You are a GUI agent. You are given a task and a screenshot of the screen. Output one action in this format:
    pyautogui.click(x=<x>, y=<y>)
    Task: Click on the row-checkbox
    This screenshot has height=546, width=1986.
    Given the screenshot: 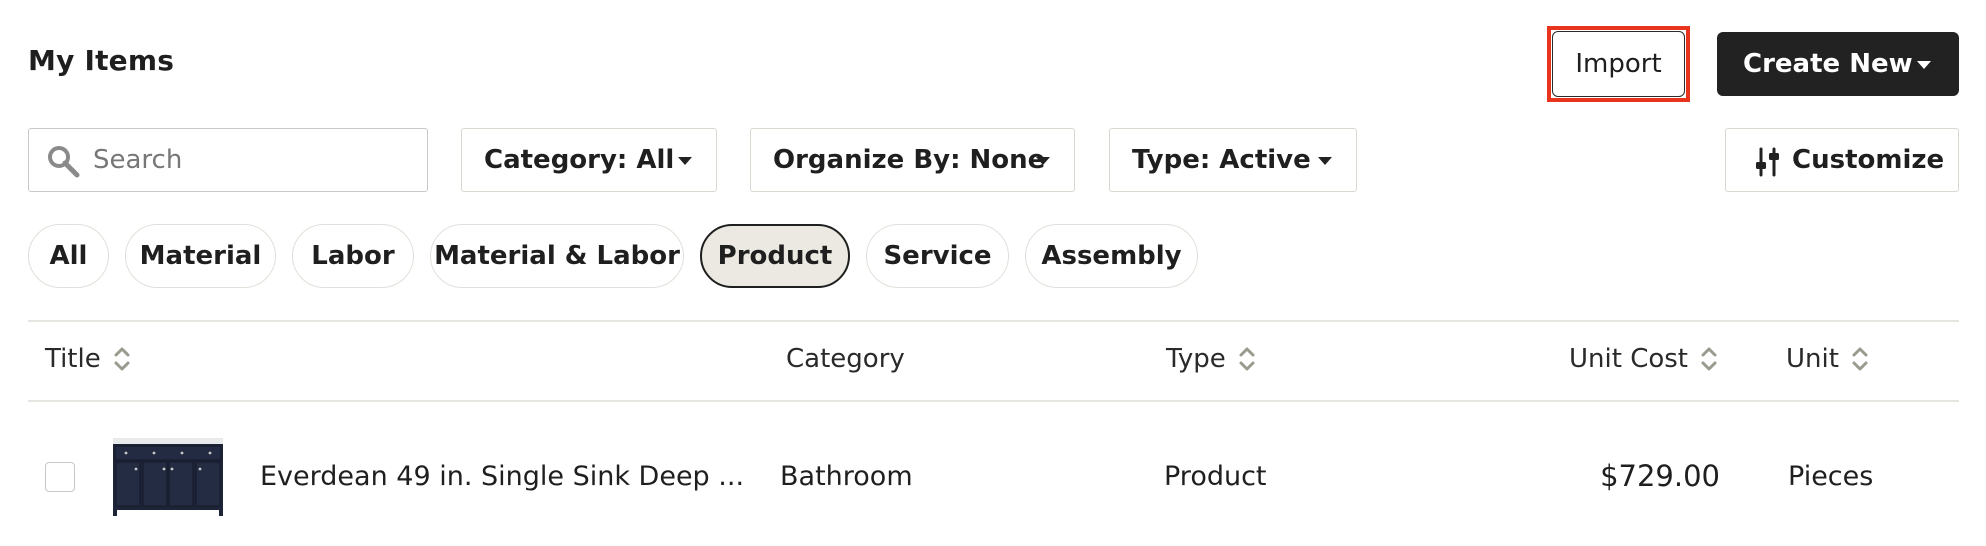 What is the action you would take?
    pyautogui.click(x=60, y=477)
    